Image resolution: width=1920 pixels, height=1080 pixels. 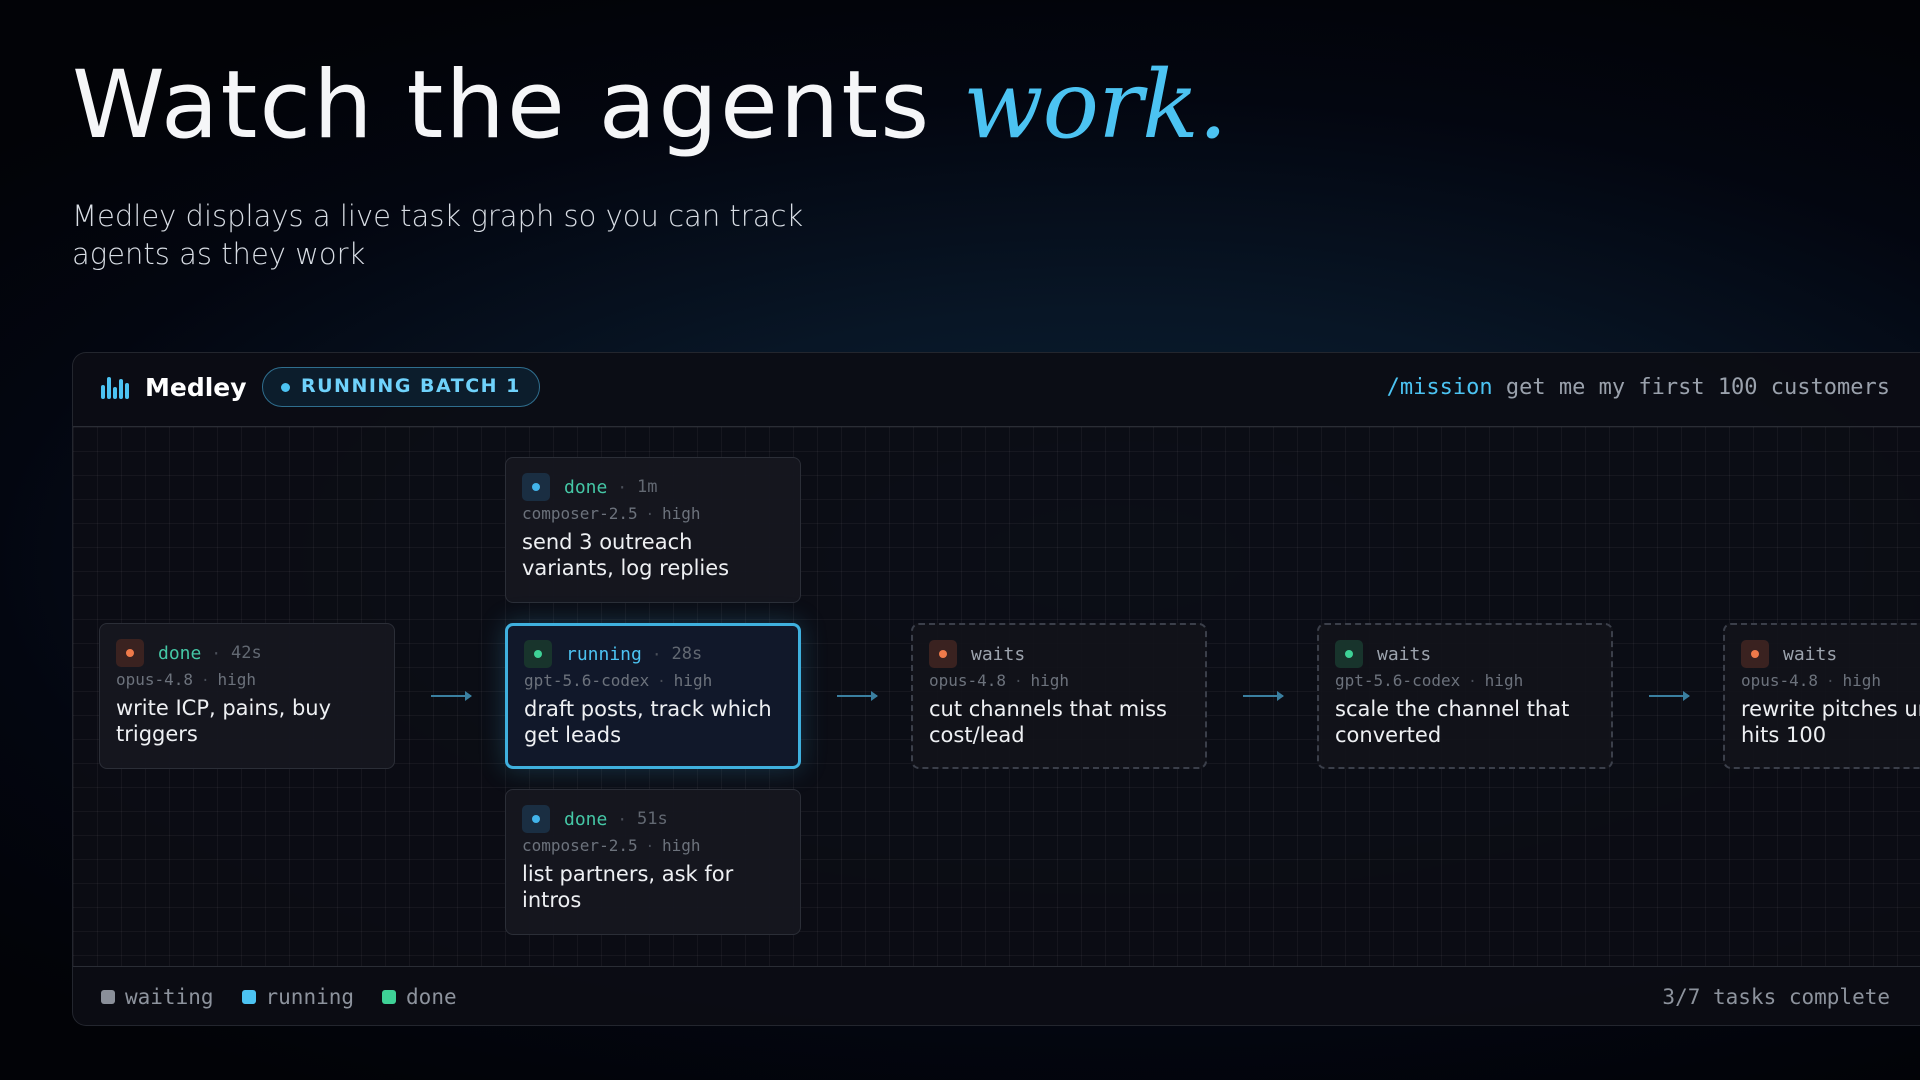 I want to click on hero-title-main: Watch the agents, so click(x=518, y=105).